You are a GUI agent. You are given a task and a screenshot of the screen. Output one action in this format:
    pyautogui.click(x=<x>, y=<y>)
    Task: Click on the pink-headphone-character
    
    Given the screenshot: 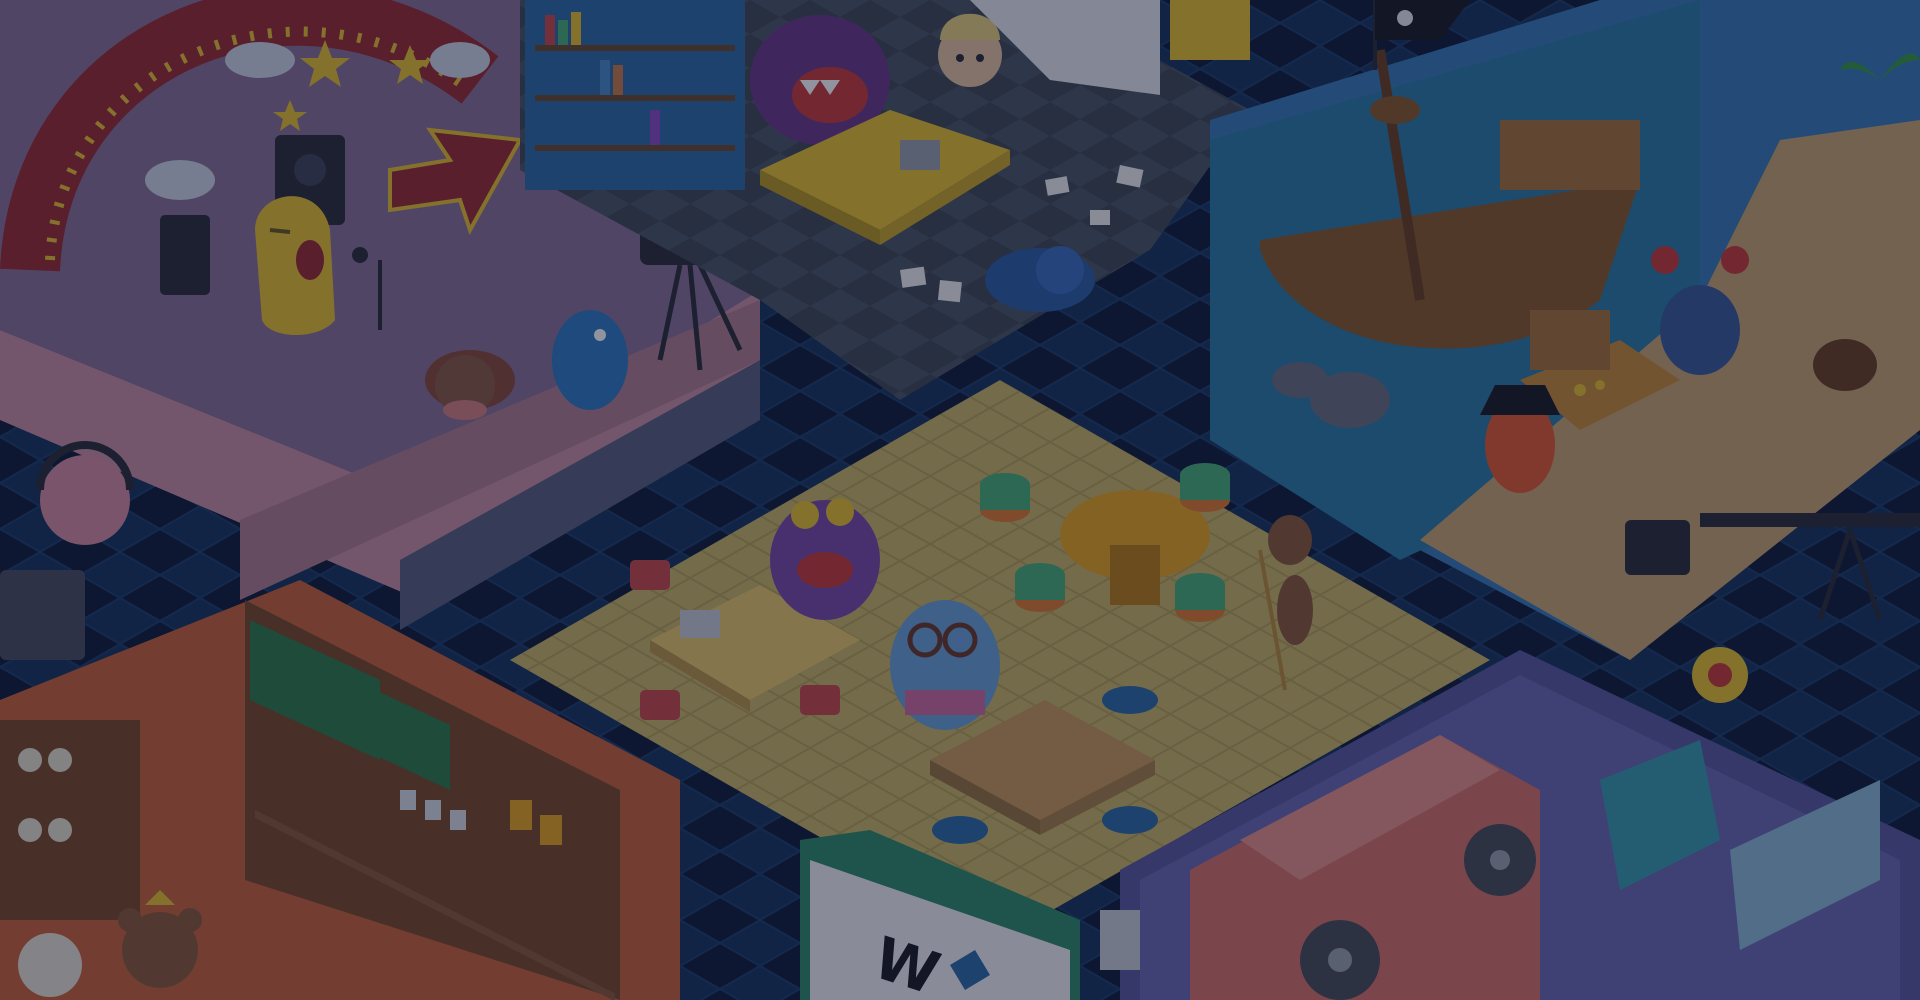 What is the action you would take?
    pyautogui.click(x=85, y=493)
    